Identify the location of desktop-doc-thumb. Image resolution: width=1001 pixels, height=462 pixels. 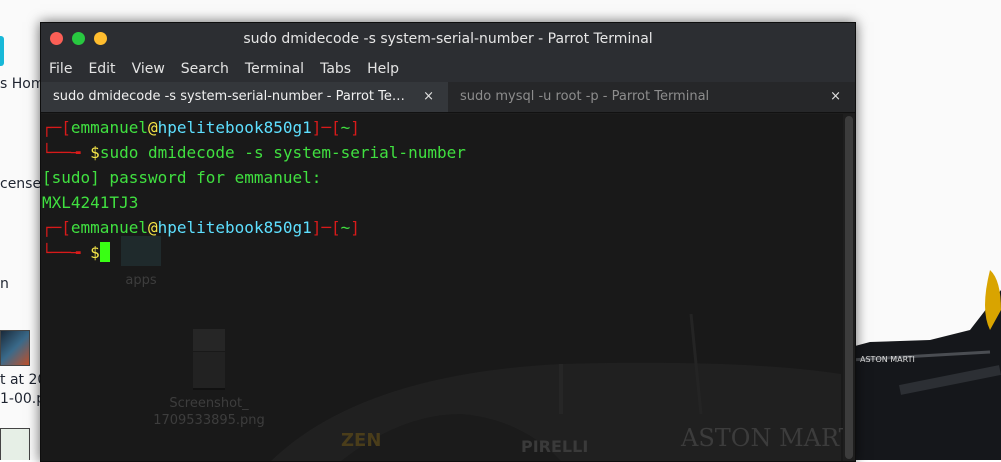
(15, 444).